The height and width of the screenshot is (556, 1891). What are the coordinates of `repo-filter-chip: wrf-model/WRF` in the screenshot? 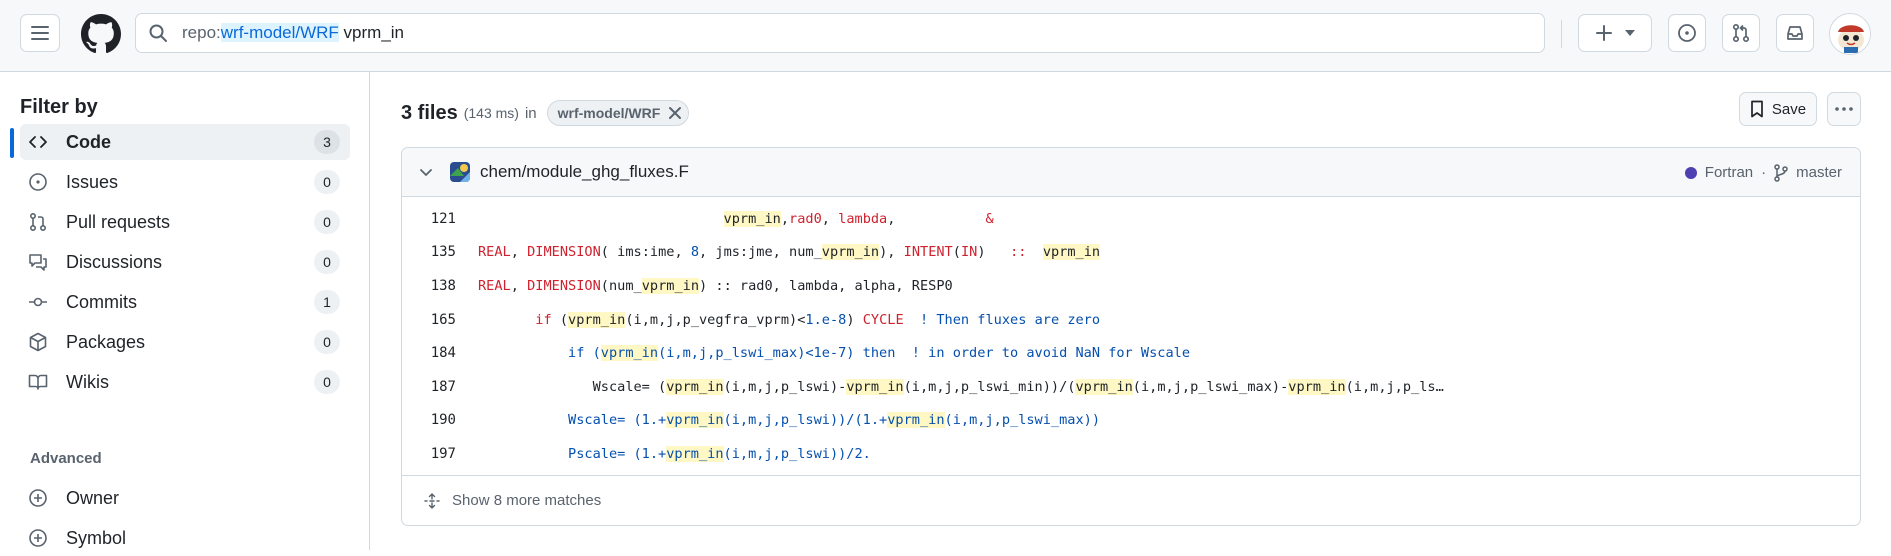 It's located at (618, 113).